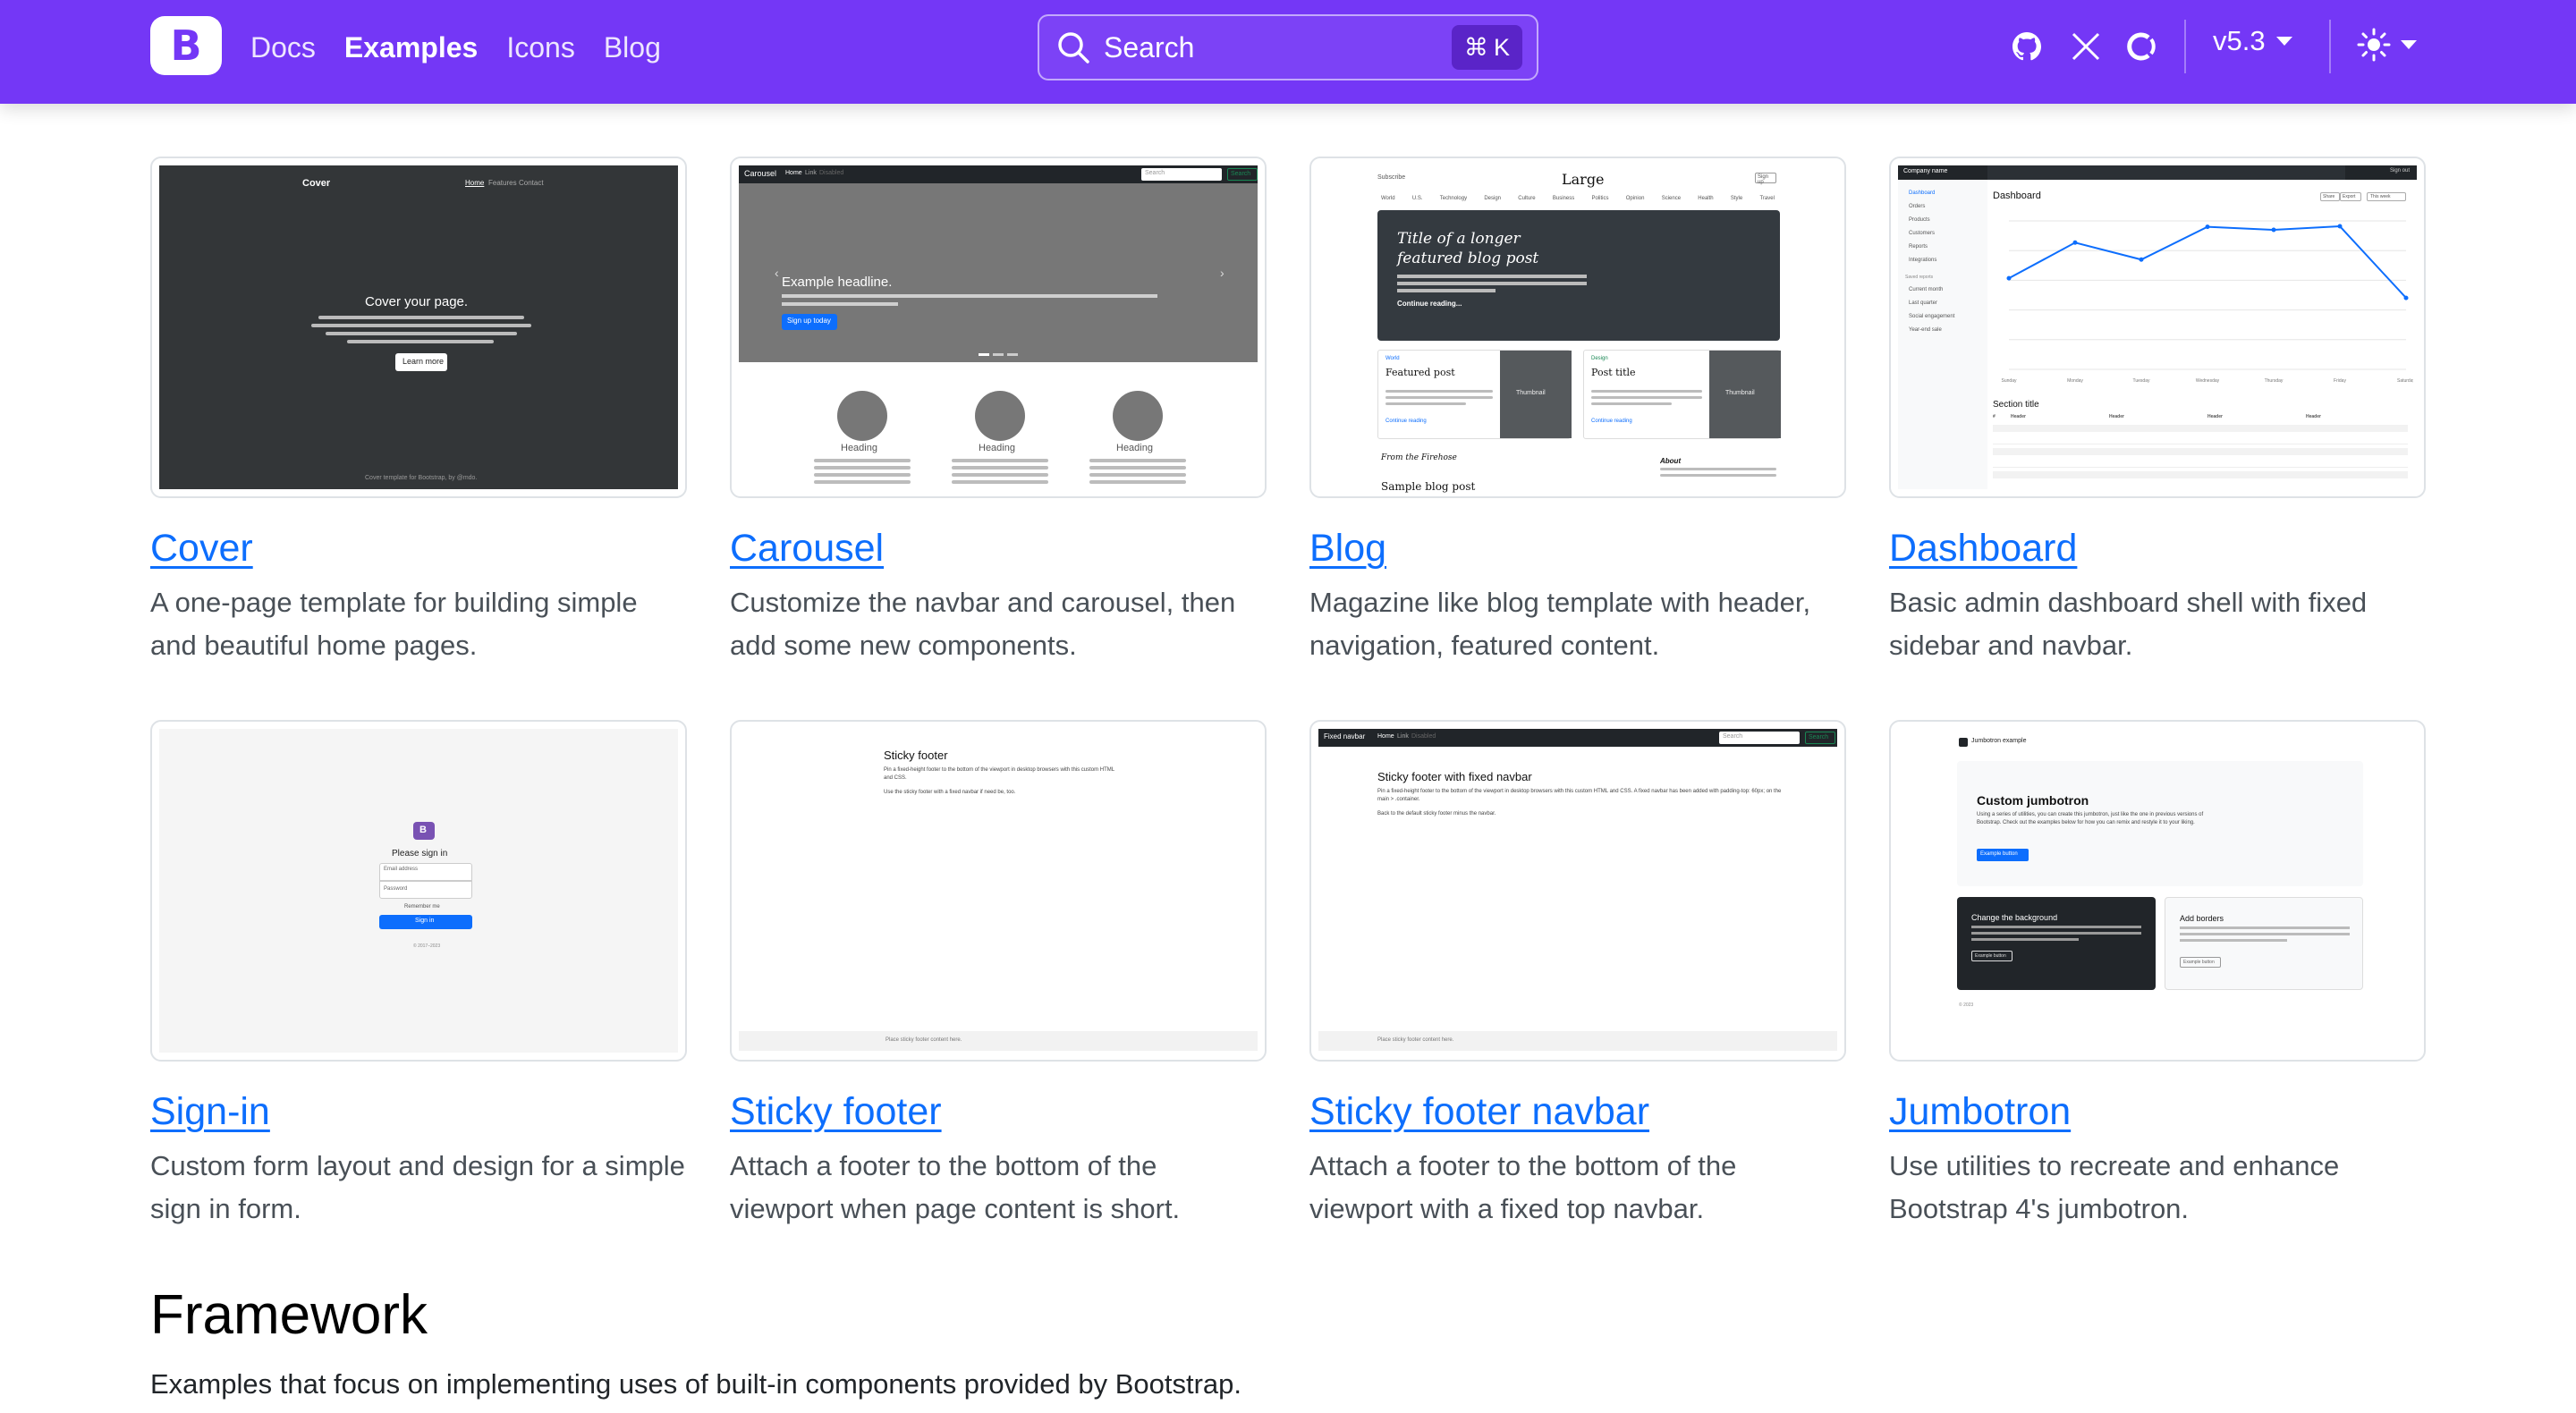 This screenshot has height=1413, width=2576. I want to click on example-link-carousel: Carousel, so click(998, 549).